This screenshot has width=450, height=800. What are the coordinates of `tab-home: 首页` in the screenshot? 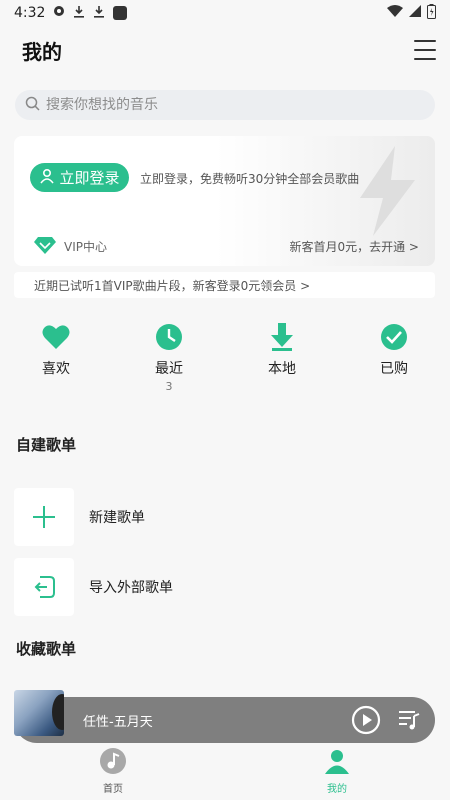 It's located at (113, 771).